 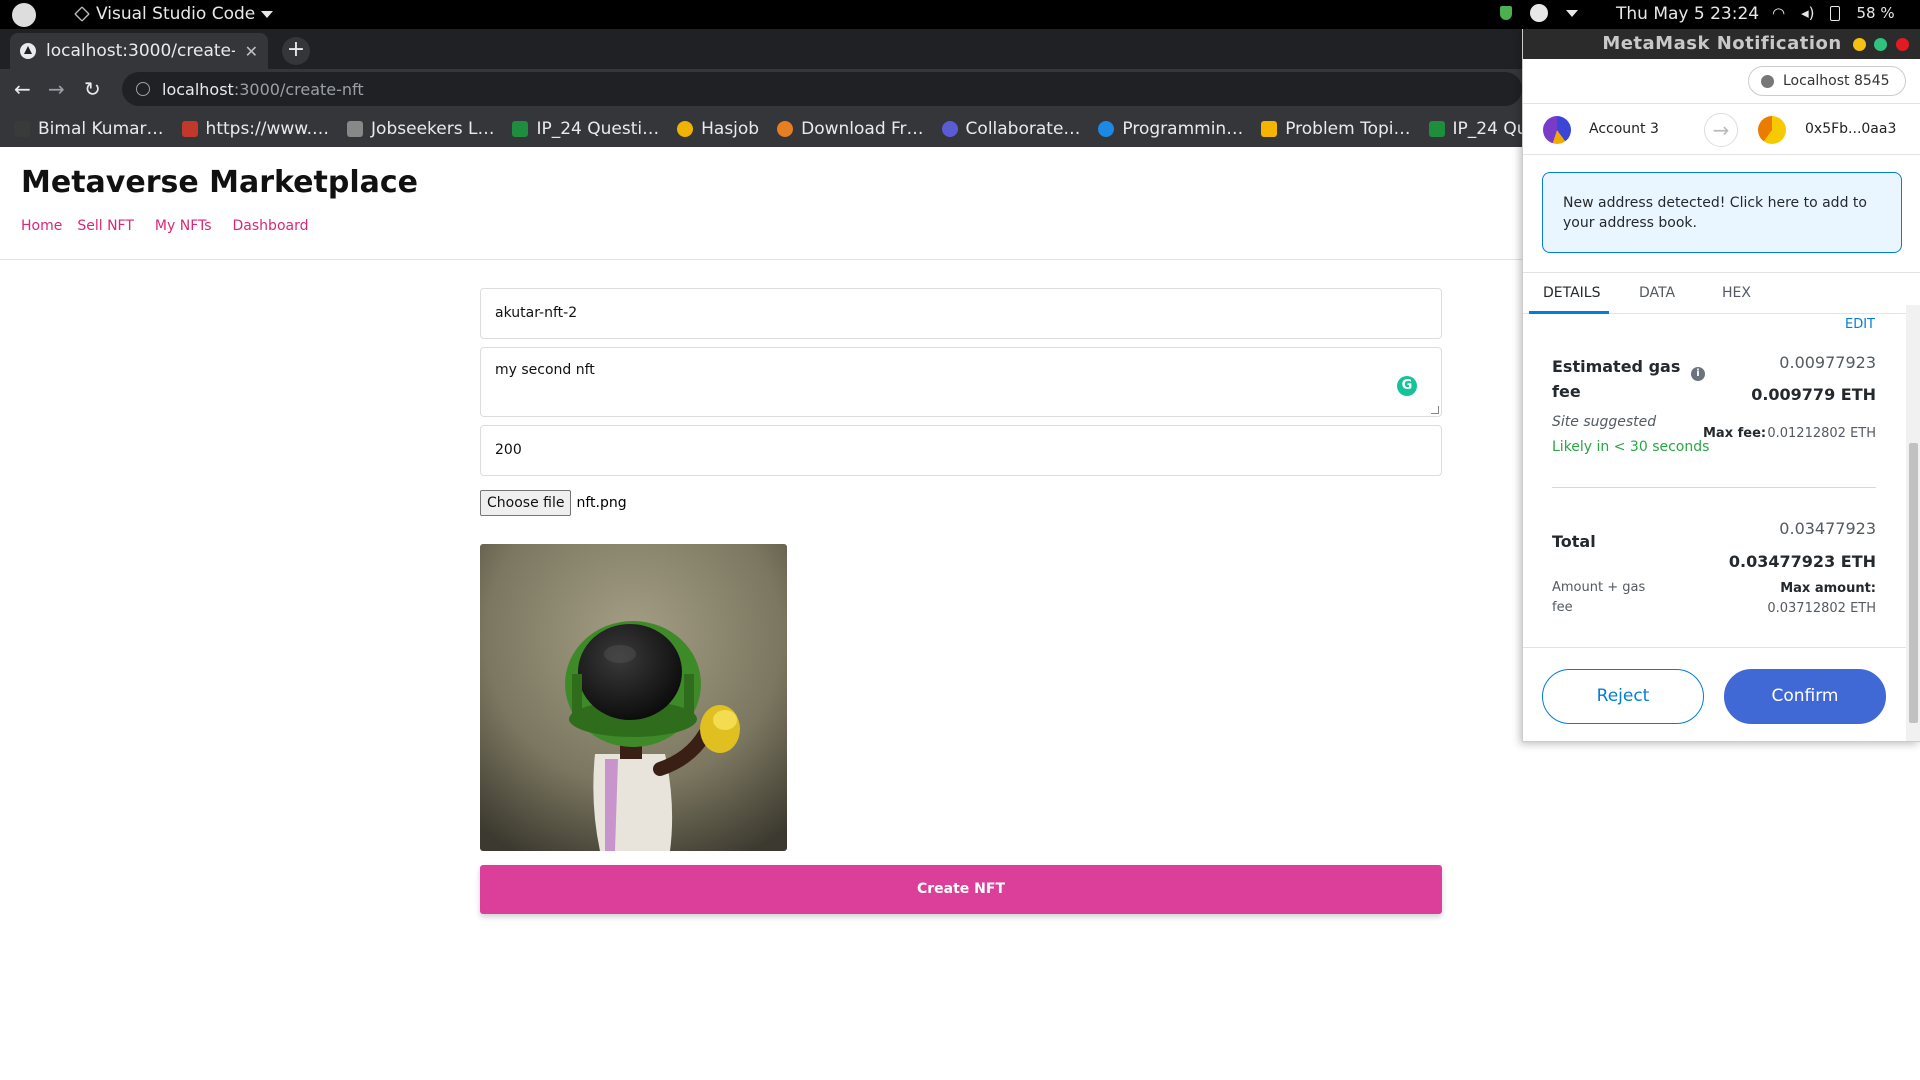 I want to click on scrollbar-thumb, so click(x=1913, y=583).